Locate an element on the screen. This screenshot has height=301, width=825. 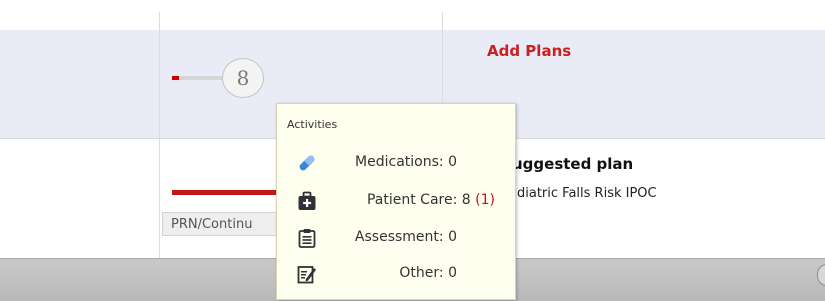
clipboard-icon is located at coordinates (307, 238).